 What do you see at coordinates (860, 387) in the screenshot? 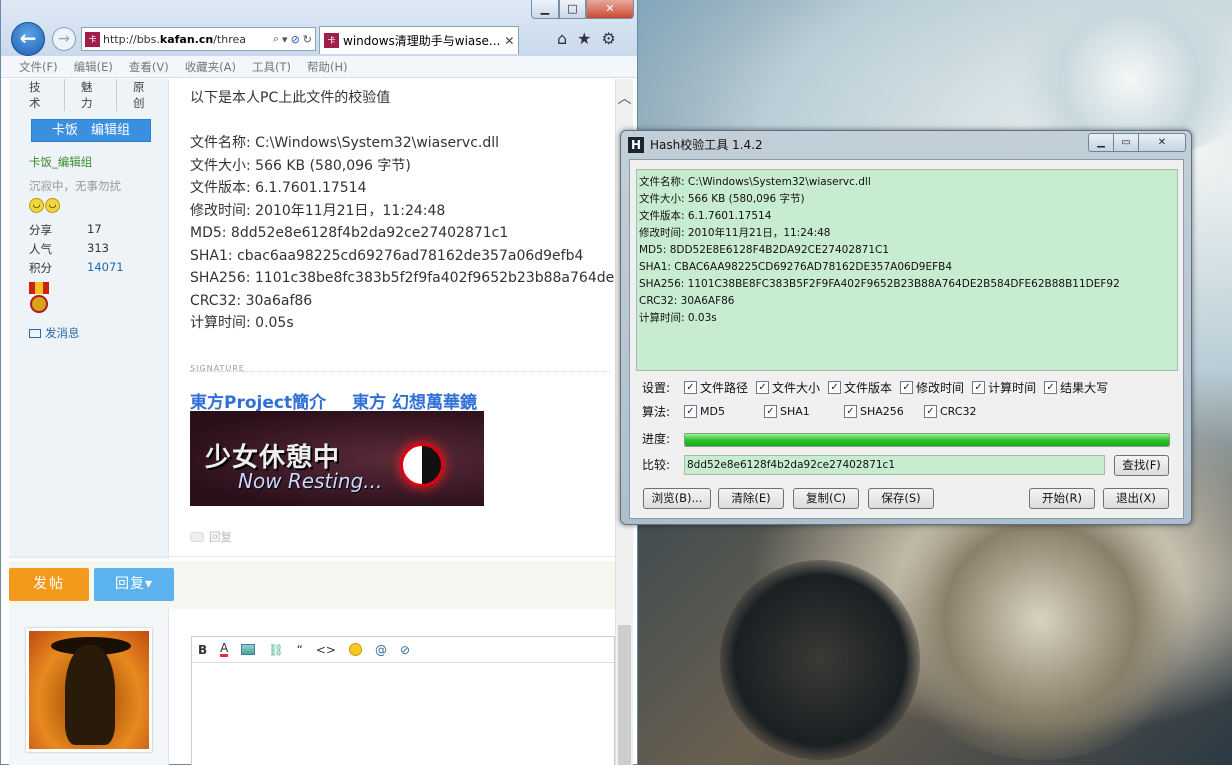
I see `setting-file-version: ✓ 文件版本` at bounding box center [860, 387].